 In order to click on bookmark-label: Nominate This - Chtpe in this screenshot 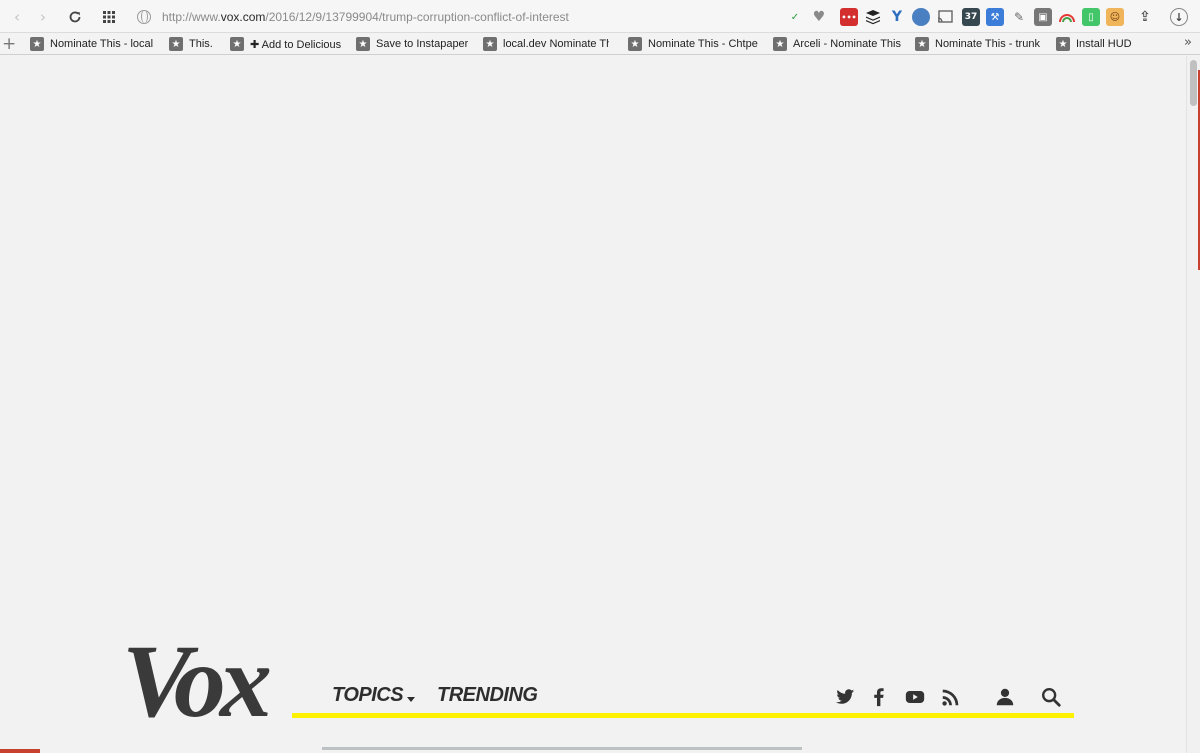, I will do `click(703, 44)`.